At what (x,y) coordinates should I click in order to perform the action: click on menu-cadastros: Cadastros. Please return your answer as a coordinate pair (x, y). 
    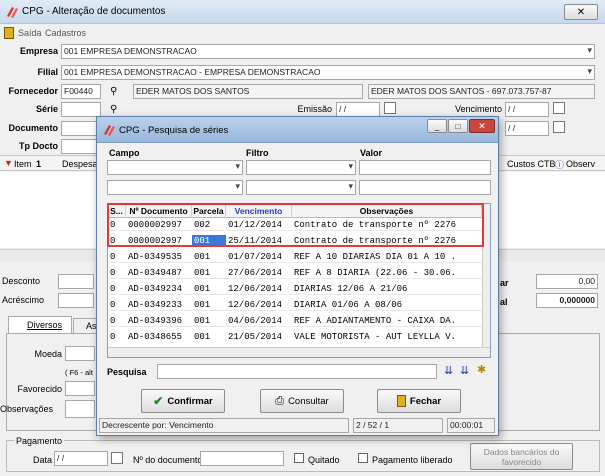
    Looking at the image, I should click on (65, 33).